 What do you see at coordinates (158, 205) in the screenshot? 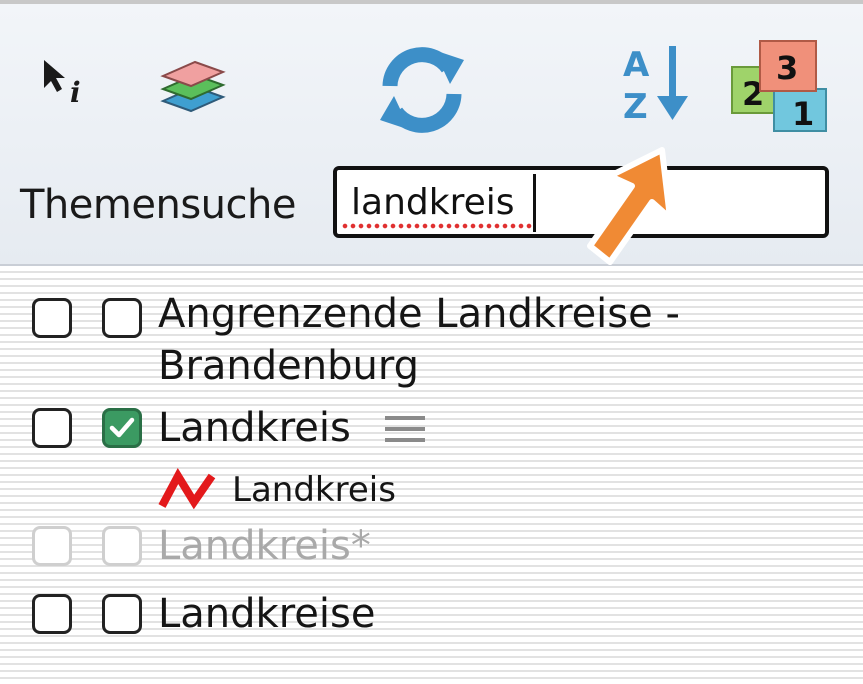
I see `search-label: Themensuche` at bounding box center [158, 205].